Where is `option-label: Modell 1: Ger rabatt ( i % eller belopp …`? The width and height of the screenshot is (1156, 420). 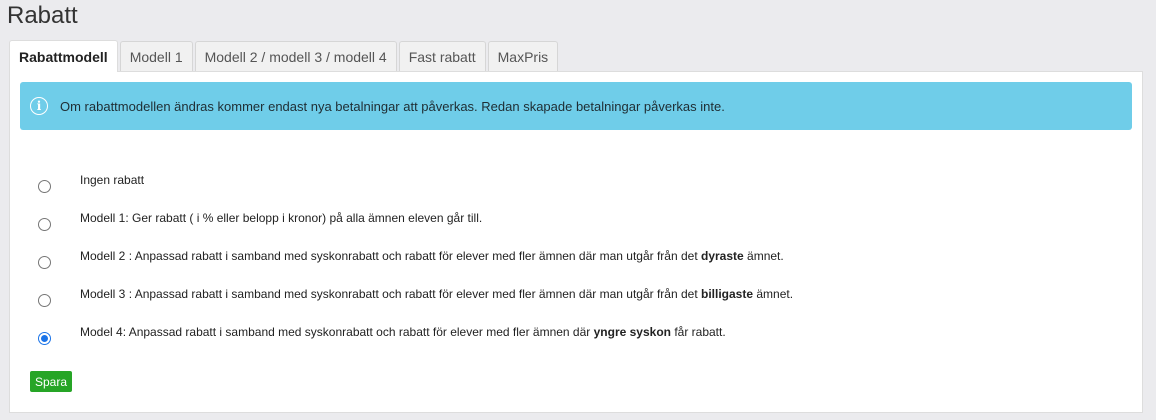
option-label: Modell 1: Ger rabatt ( i % eller belopp … is located at coordinates (281, 218).